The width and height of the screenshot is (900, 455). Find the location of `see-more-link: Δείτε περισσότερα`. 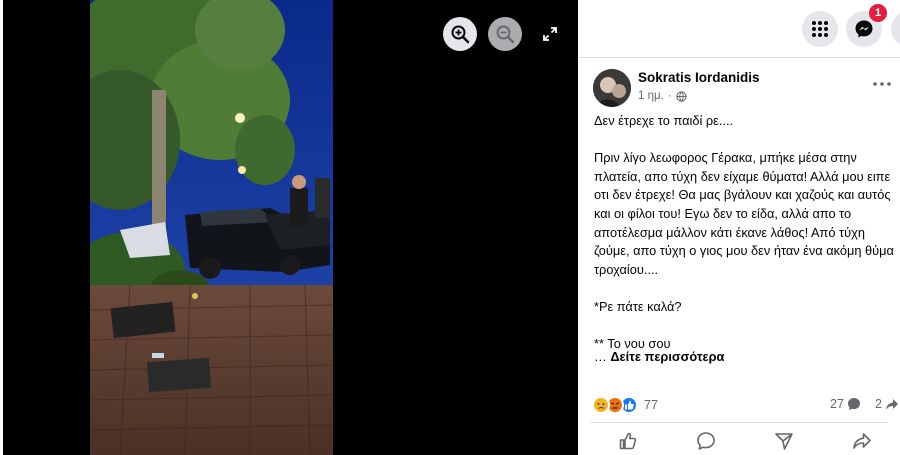

see-more-link: Δείτε περισσότερα is located at coordinates (667, 356).